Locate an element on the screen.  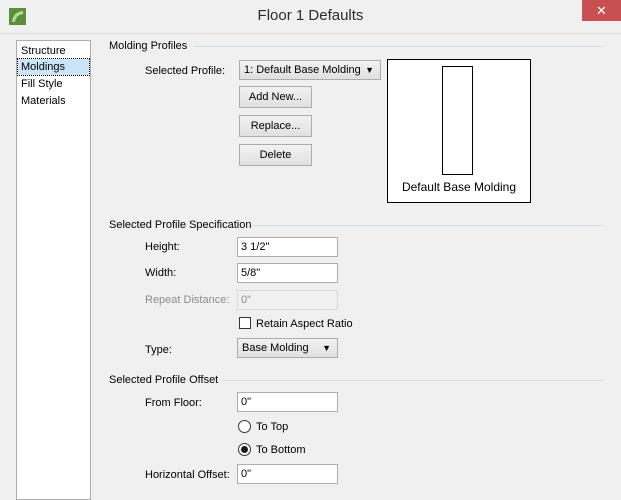
sidebar-item-fill-style: Fill Style is located at coordinates (53, 84).